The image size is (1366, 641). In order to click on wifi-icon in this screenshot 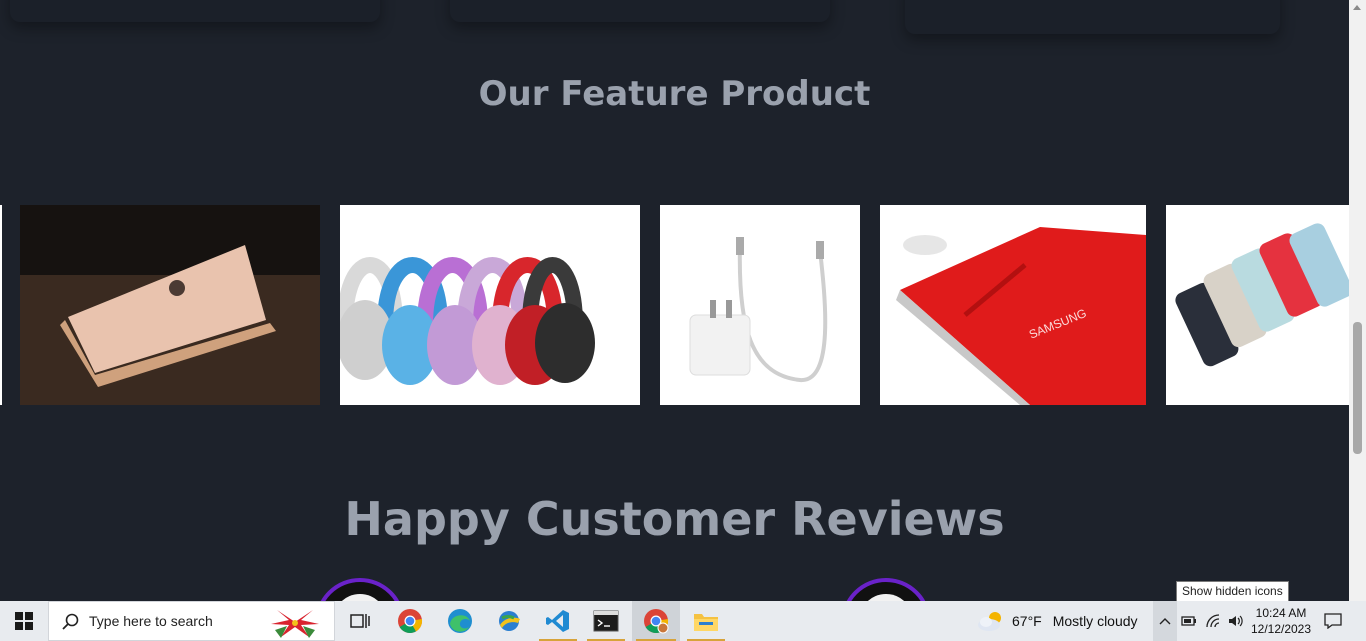, I will do `click(1213, 621)`.